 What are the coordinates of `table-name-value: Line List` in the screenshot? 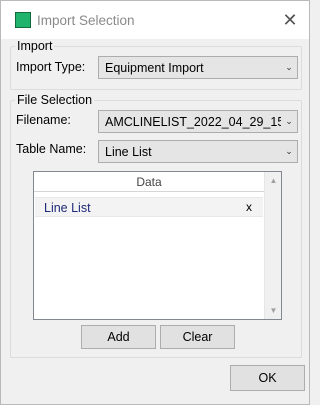 It's located at (128, 151).